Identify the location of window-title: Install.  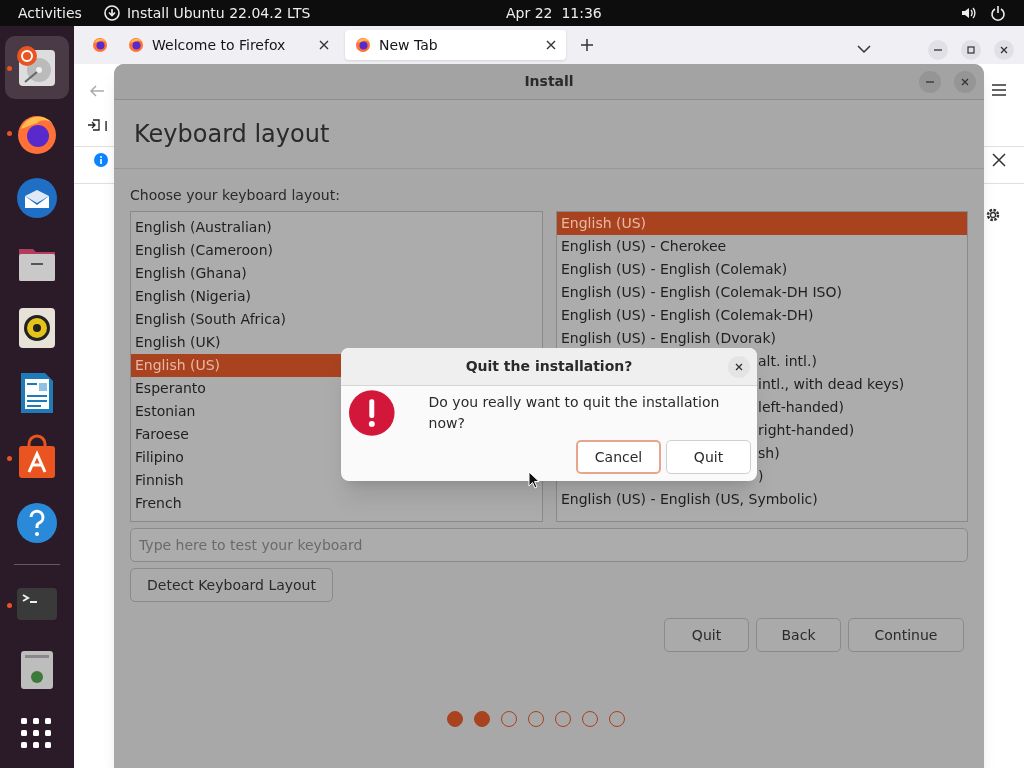
(549, 81).